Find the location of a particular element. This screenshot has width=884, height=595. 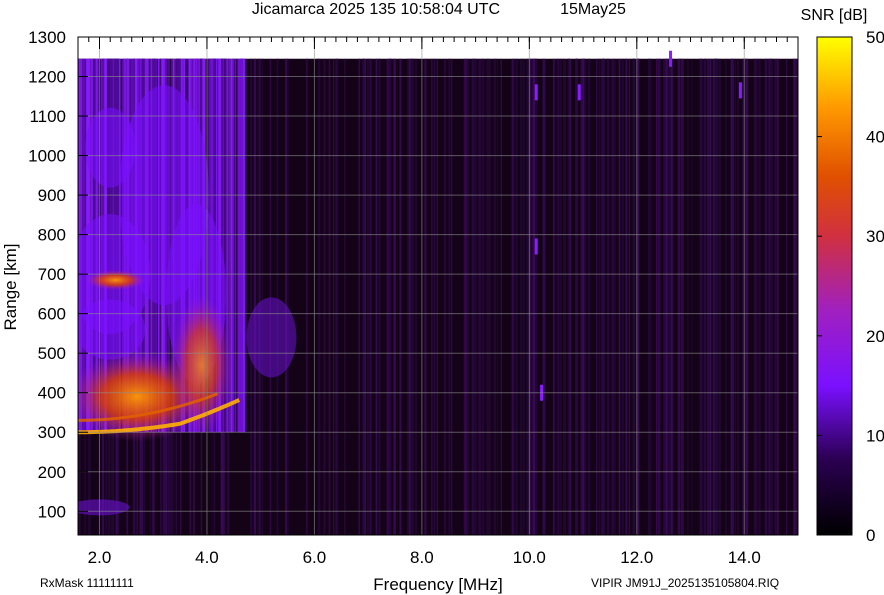

y-tick-label: 1200 is located at coordinates (47, 77).